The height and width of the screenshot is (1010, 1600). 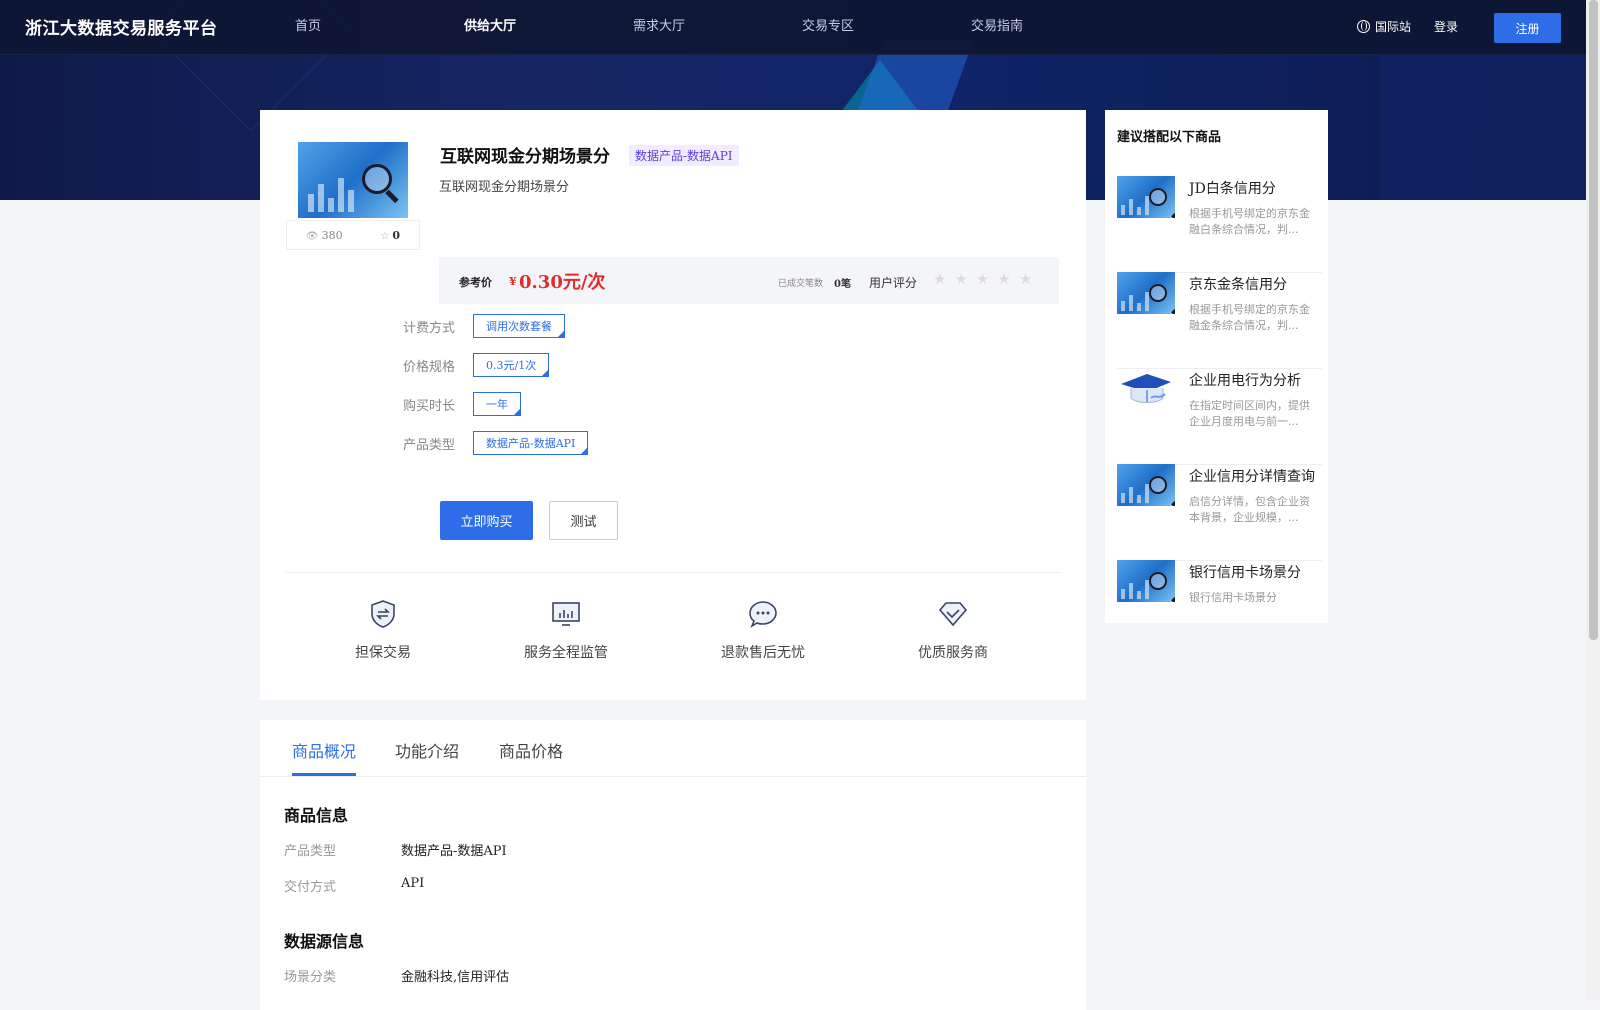 I want to click on divider, so click(x=673, y=572).